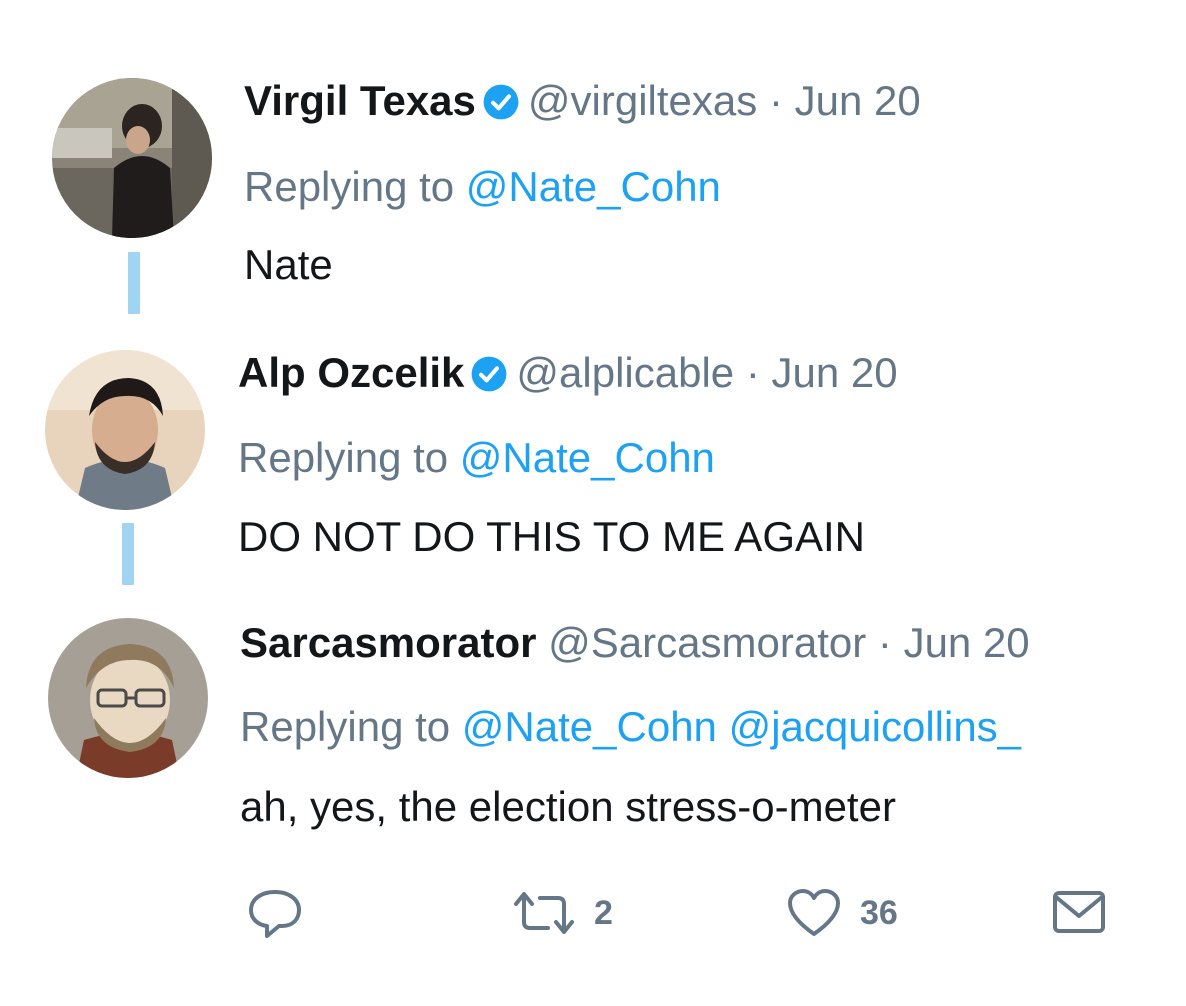  What do you see at coordinates (388, 642) in the screenshot?
I see `display-name: Sarcasmorator` at bounding box center [388, 642].